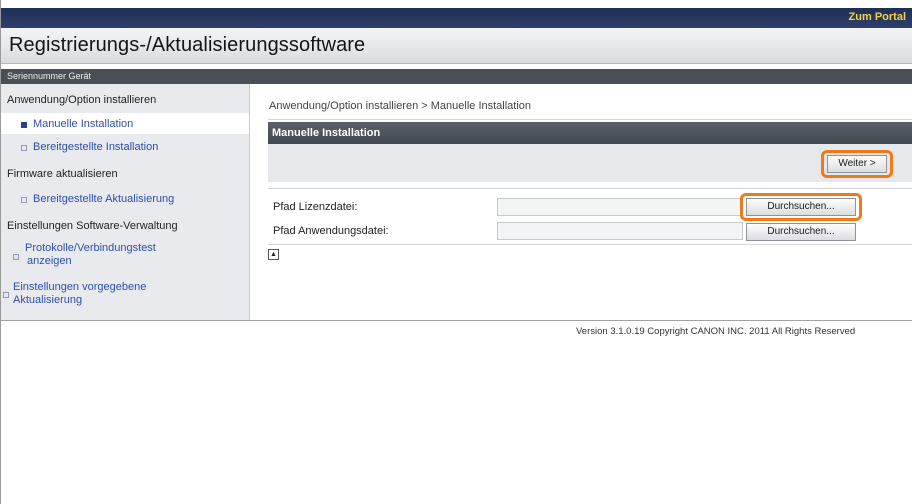  What do you see at coordinates (49, 76) in the screenshot?
I see `serial-number-label: Seriennummer Gerät` at bounding box center [49, 76].